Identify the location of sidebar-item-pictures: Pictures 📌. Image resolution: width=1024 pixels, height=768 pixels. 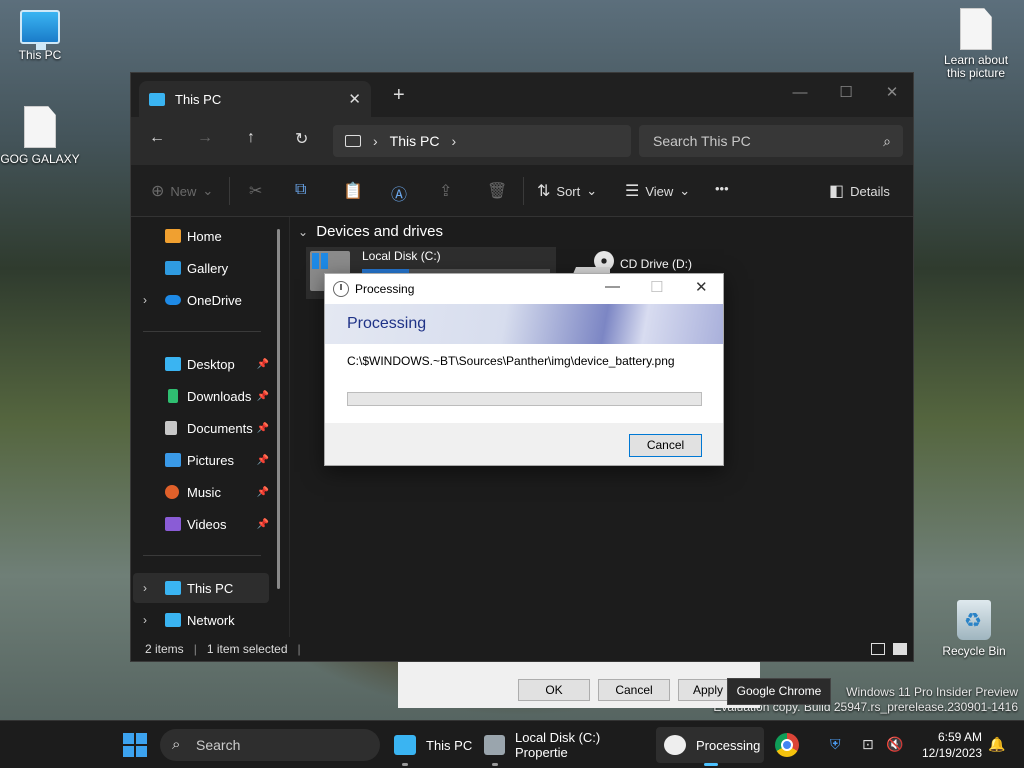
(201, 460).